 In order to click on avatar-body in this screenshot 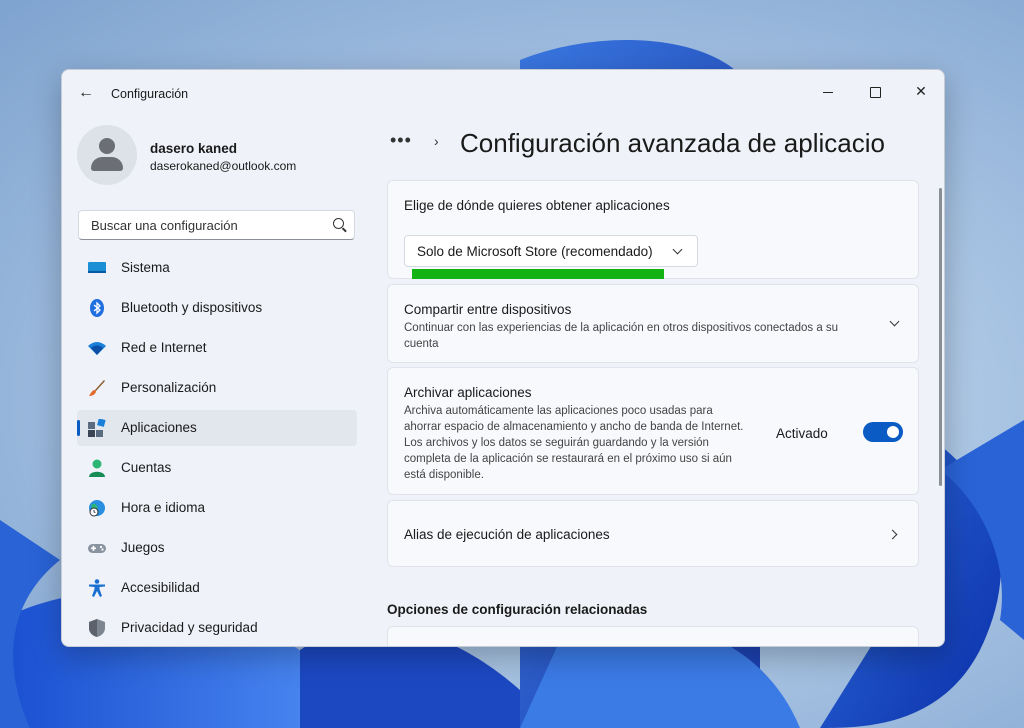, I will do `click(107, 164)`.